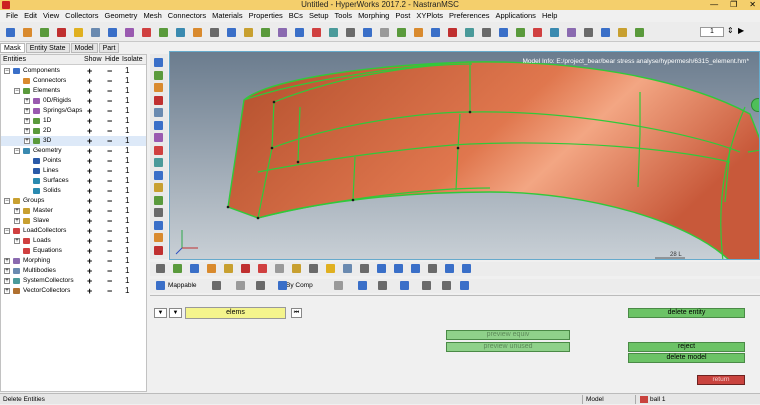 The image size is (760, 405). Describe the element at coordinates (187, 16) in the screenshot. I see `menu-connectors: Connectors` at that location.